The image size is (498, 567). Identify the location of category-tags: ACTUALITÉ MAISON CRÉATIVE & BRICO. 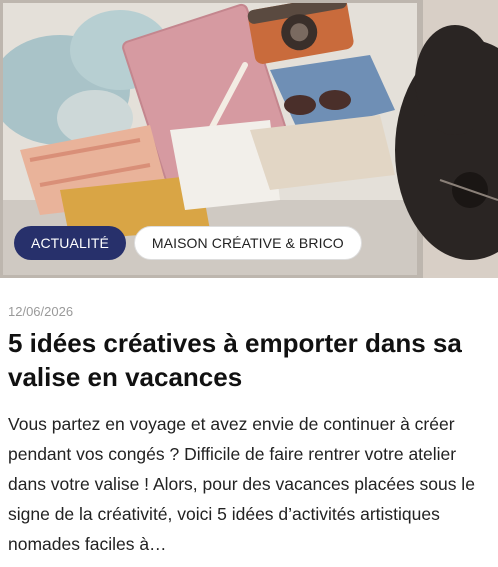
(188, 243).